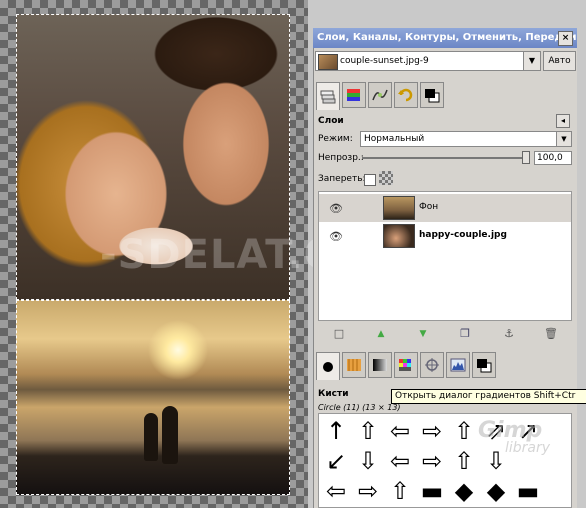 This screenshot has width=586, height=508. What do you see at coordinates (384, 61) in the screenshot?
I see `image-name: couple-sunset.jpg-9` at bounding box center [384, 61].